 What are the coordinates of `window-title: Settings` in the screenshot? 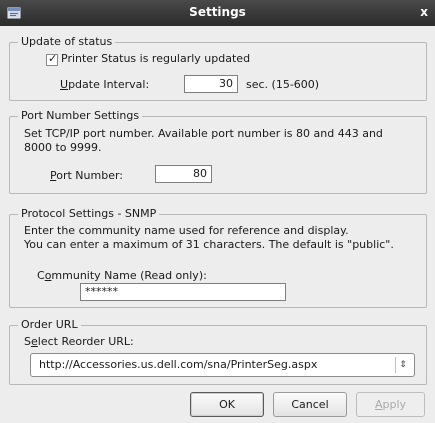 It's located at (217, 12).